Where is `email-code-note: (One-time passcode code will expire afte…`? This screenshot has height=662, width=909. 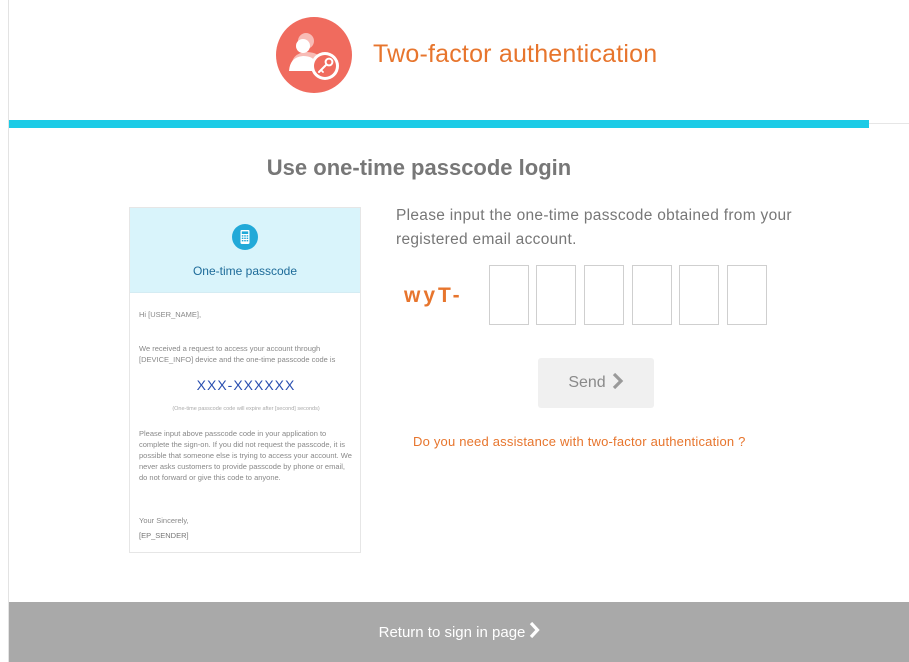 email-code-note: (One-time passcode code will expire afte… is located at coordinates (246, 409).